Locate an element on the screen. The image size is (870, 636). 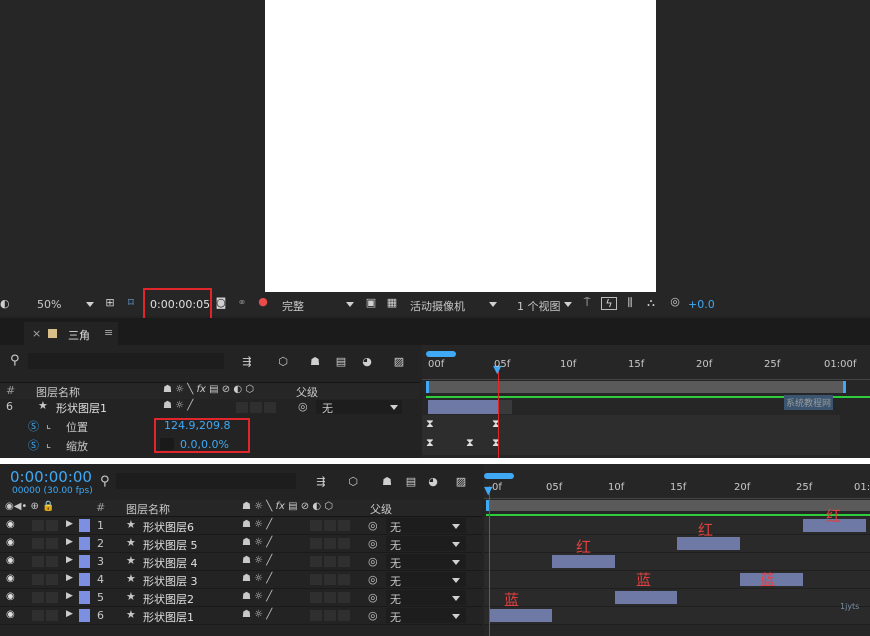
timeline-icon: ⫼ is located at coordinates (630, 303).